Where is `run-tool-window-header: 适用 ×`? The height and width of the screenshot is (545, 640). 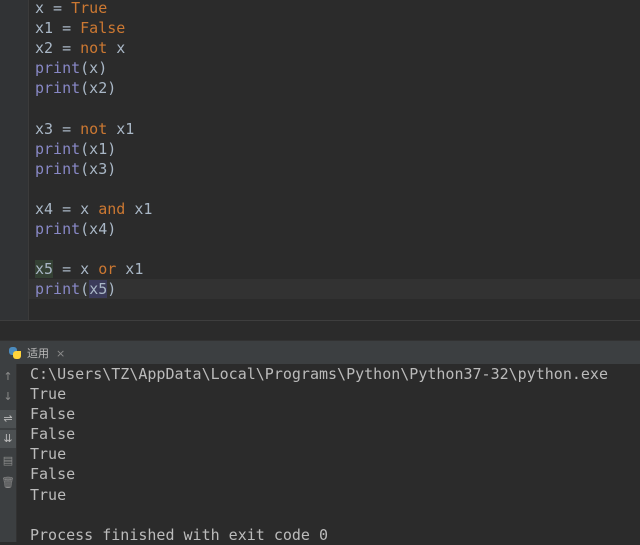 run-tool-window-header: 适用 × is located at coordinates (320, 352).